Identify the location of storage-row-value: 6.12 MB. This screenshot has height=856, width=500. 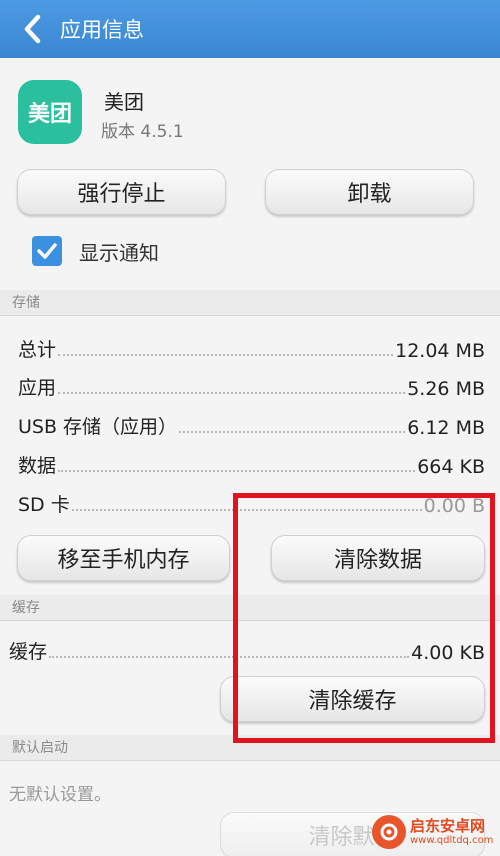
(446, 428).